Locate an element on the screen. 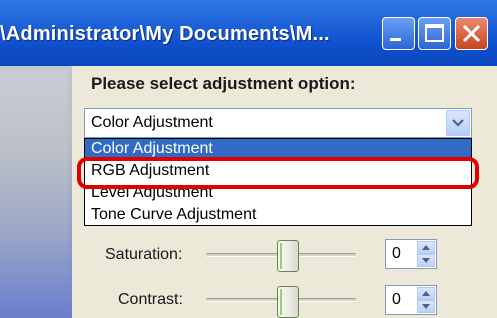  saturation-value: 0 is located at coordinates (396, 253).